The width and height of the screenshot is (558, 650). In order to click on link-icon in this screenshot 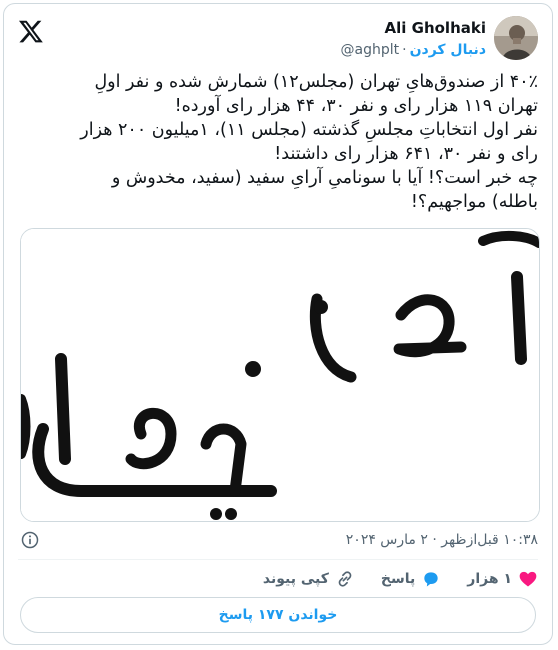, I will do `click(345, 579)`.